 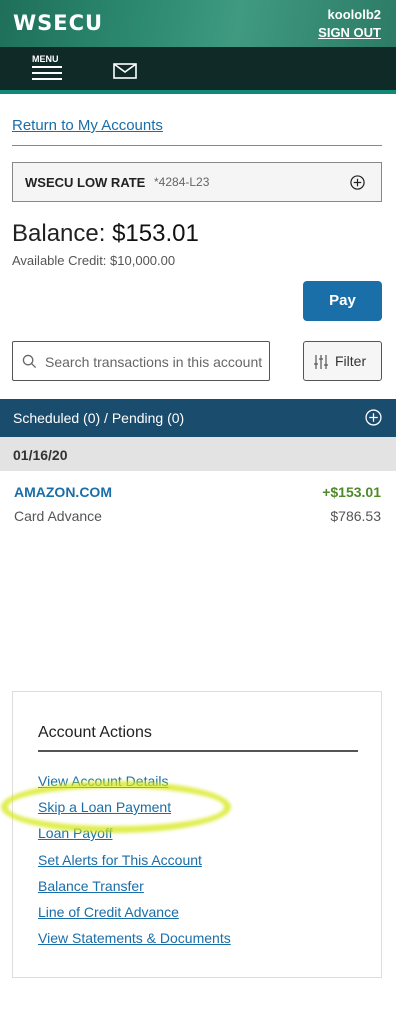 What do you see at coordinates (321, 364) in the screenshot?
I see `sliders-icon` at bounding box center [321, 364].